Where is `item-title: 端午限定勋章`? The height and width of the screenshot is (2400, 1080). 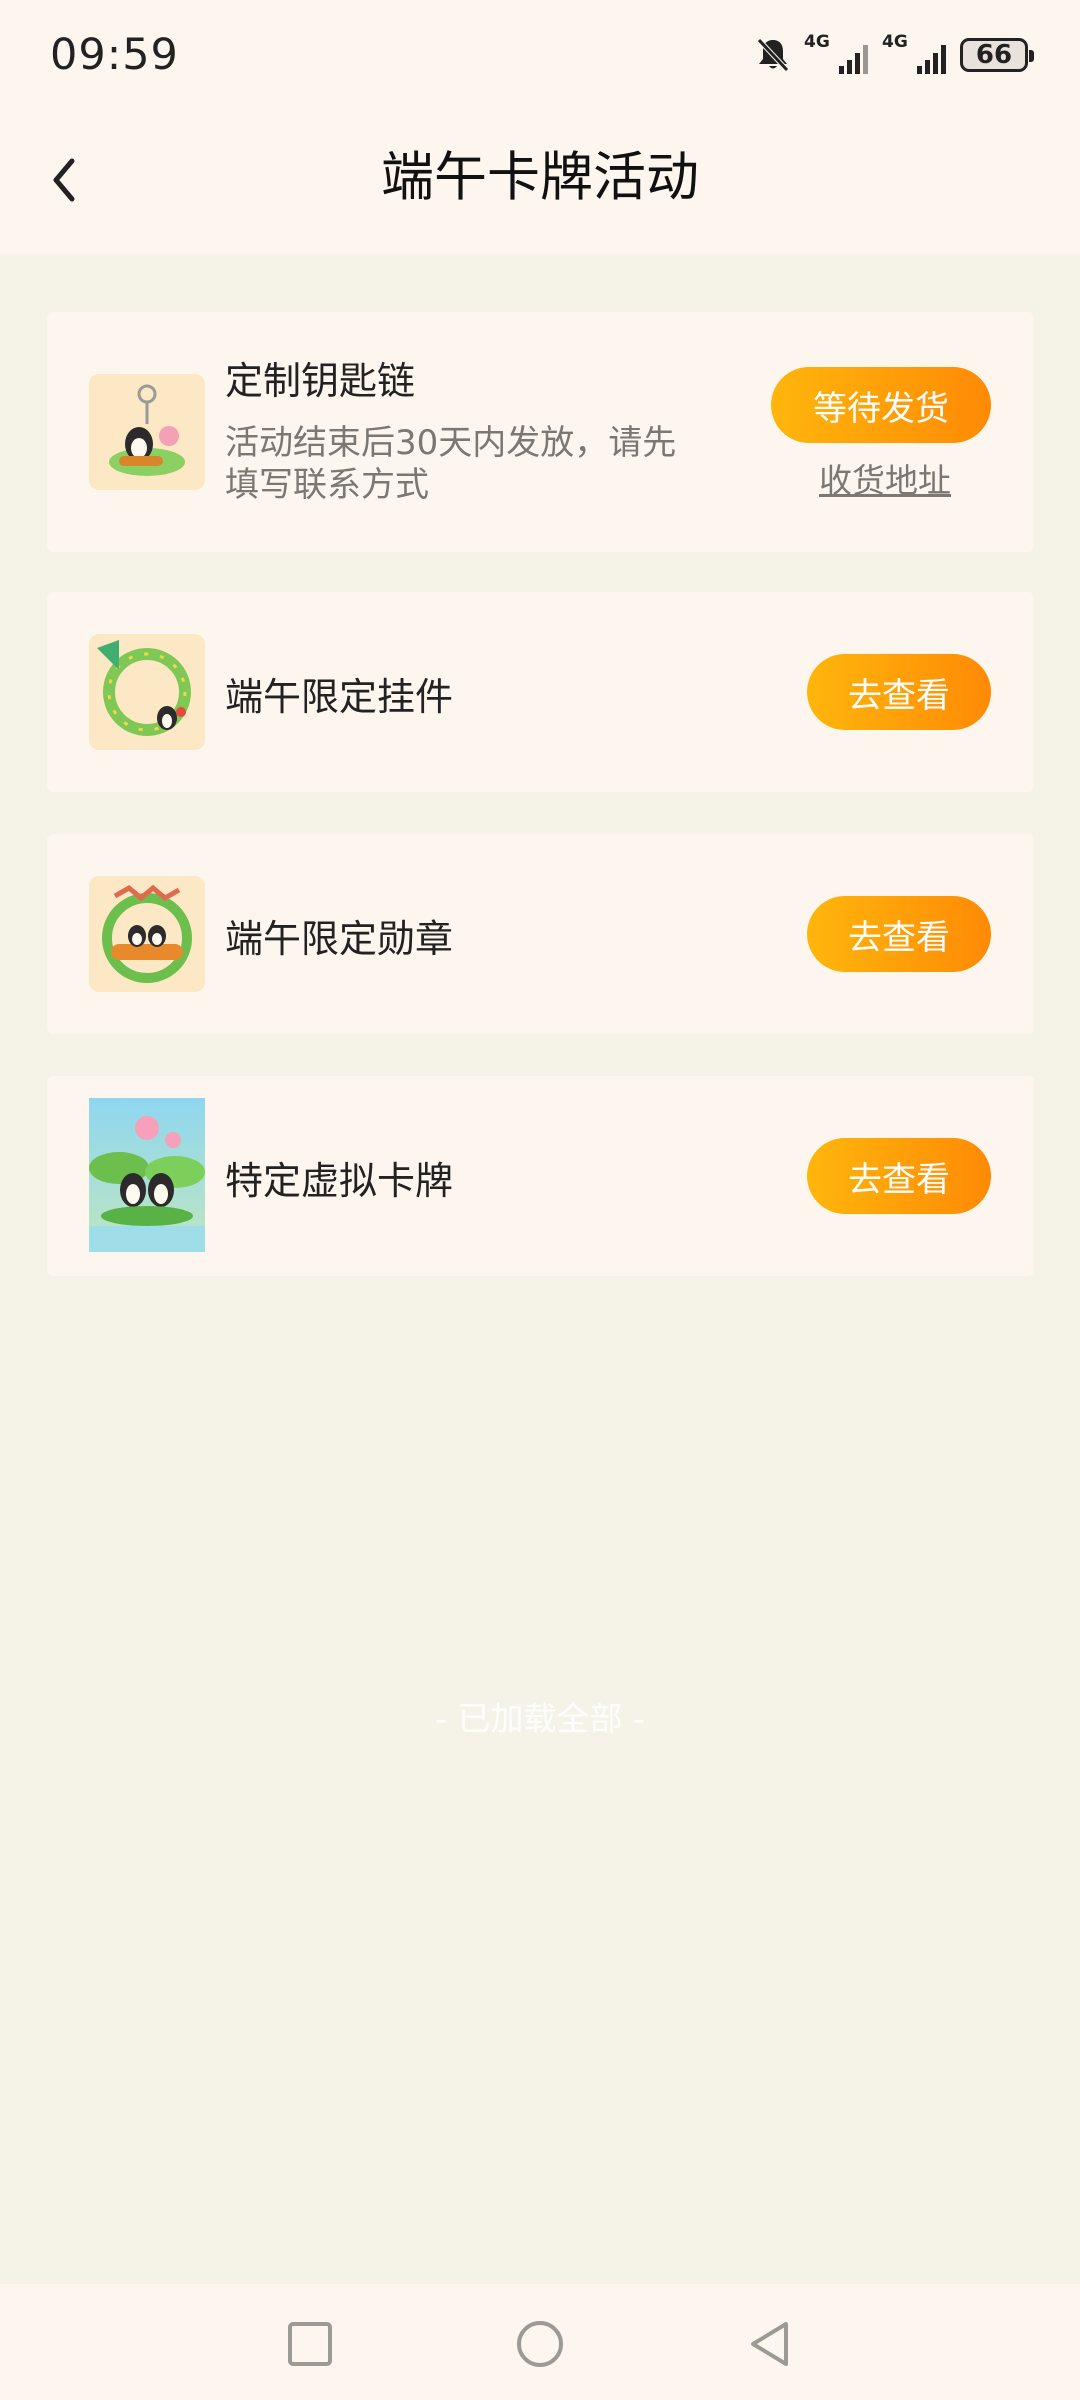 item-title: 端午限定勋章 is located at coordinates (339, 939).